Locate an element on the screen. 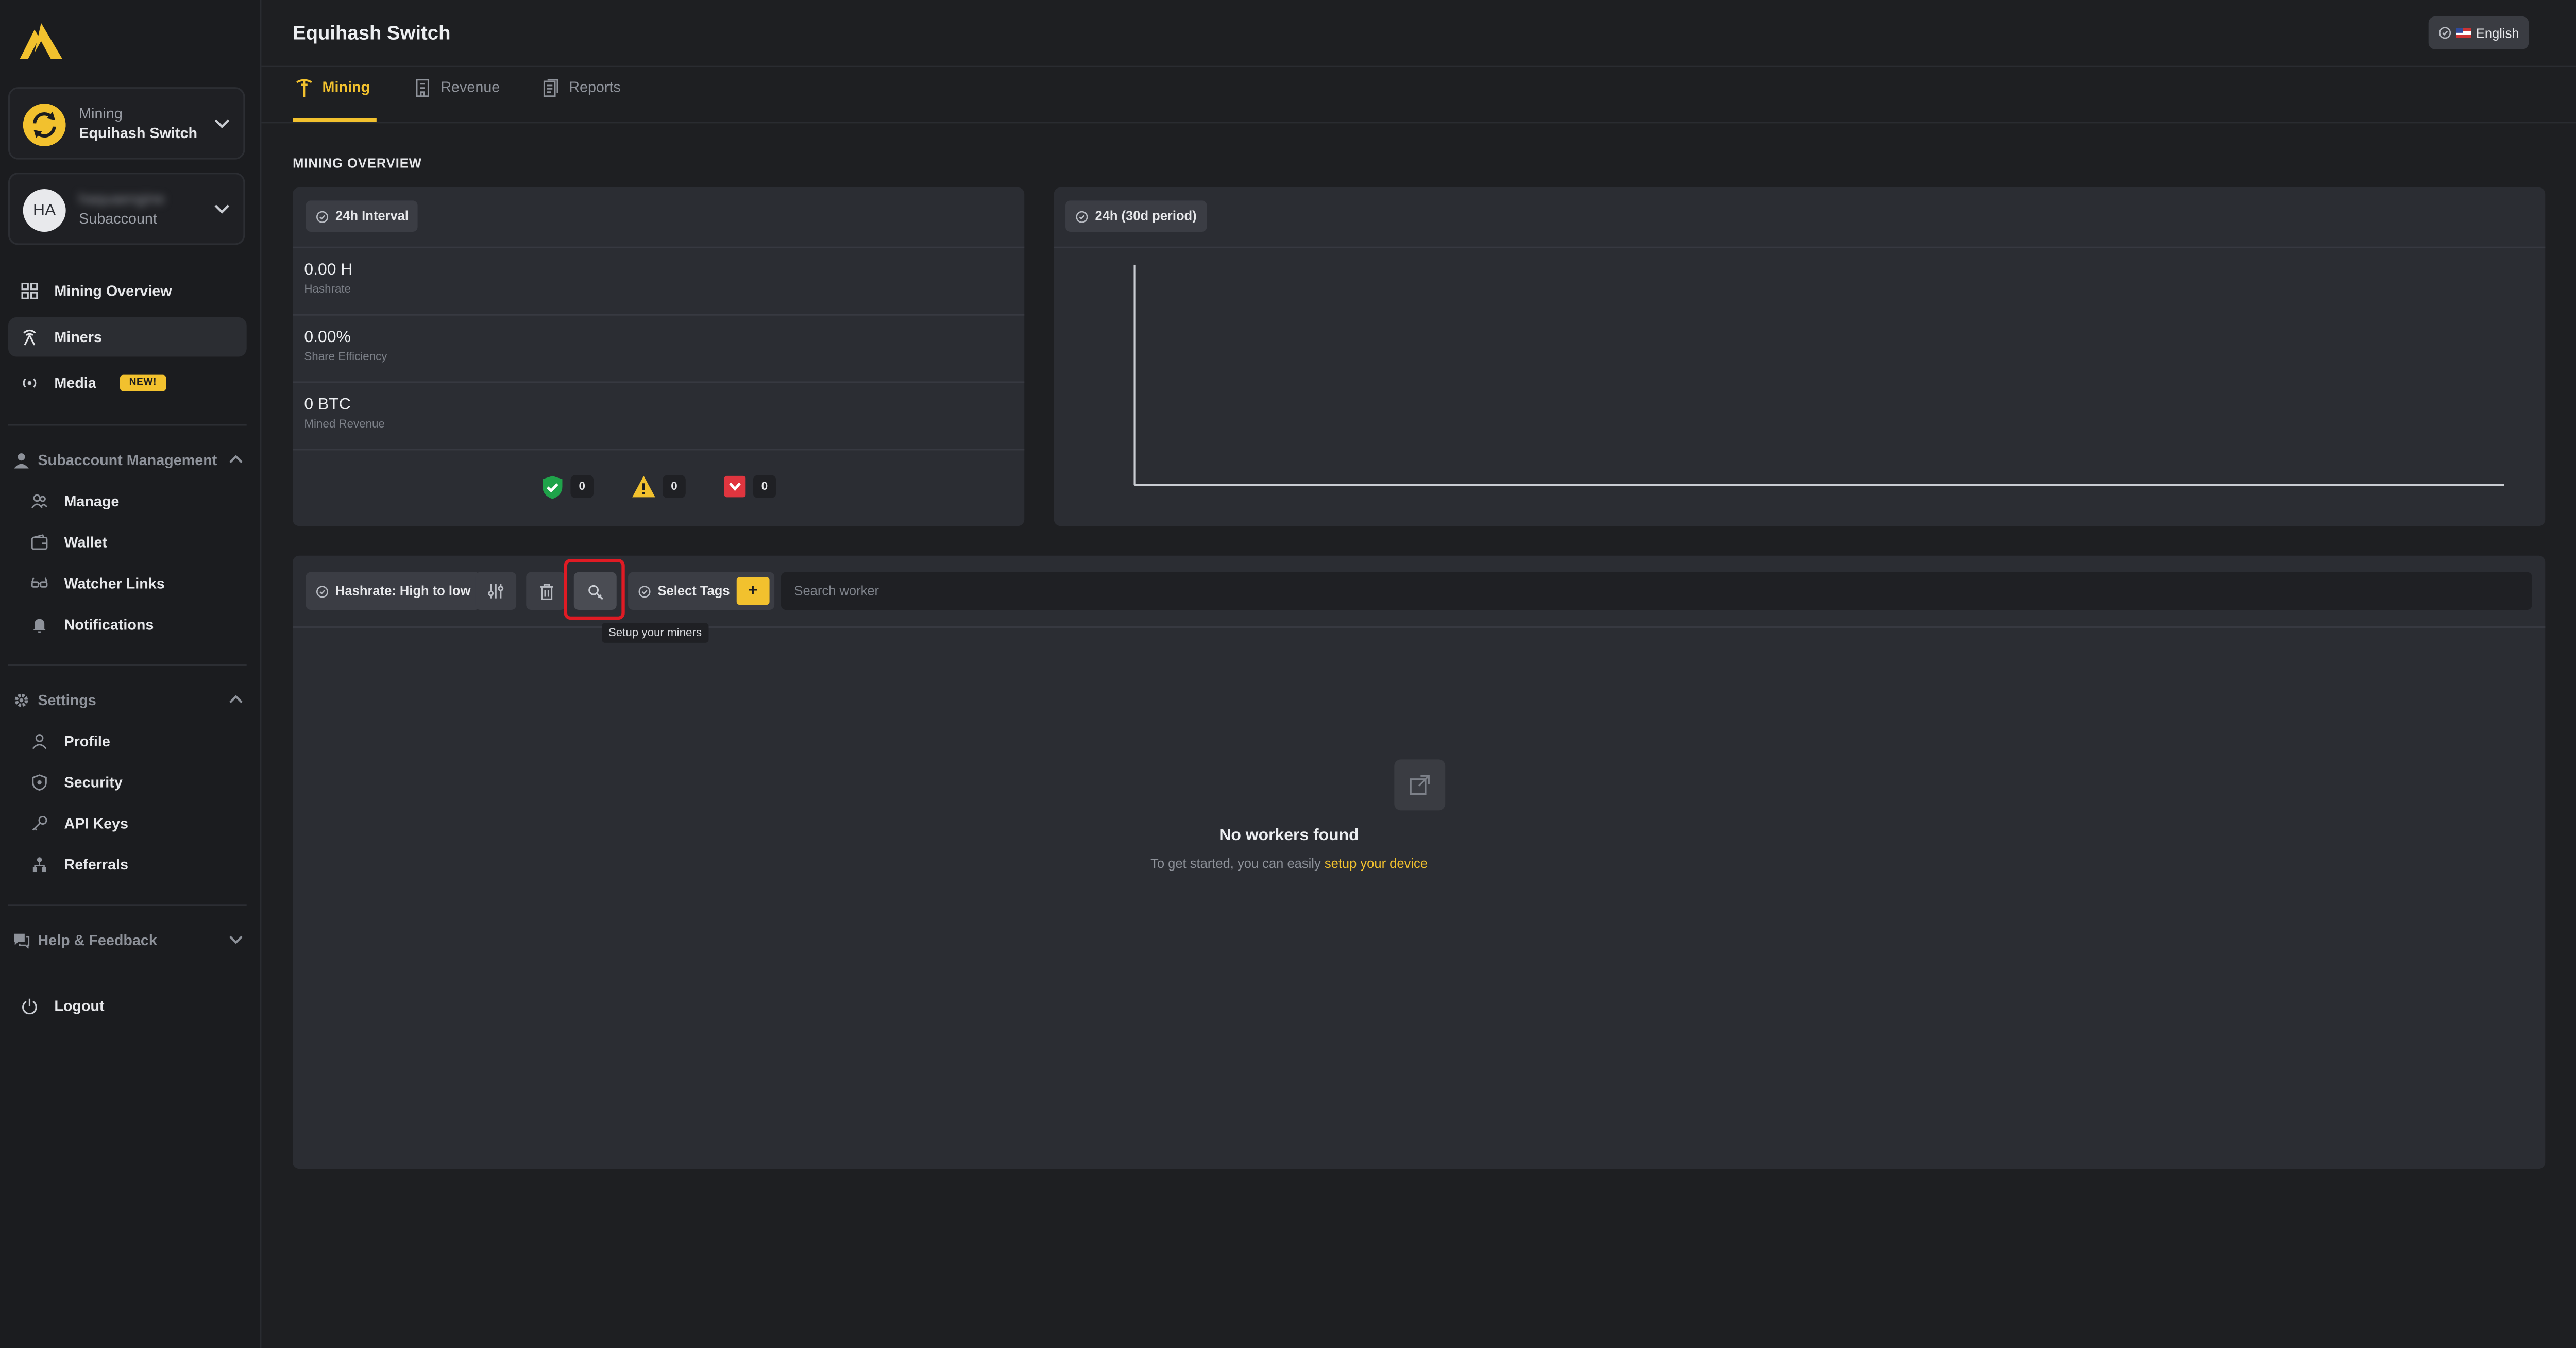 The width and height of the screenshot is (2576, 1348). delete-button is located at coordinates (546, 591).